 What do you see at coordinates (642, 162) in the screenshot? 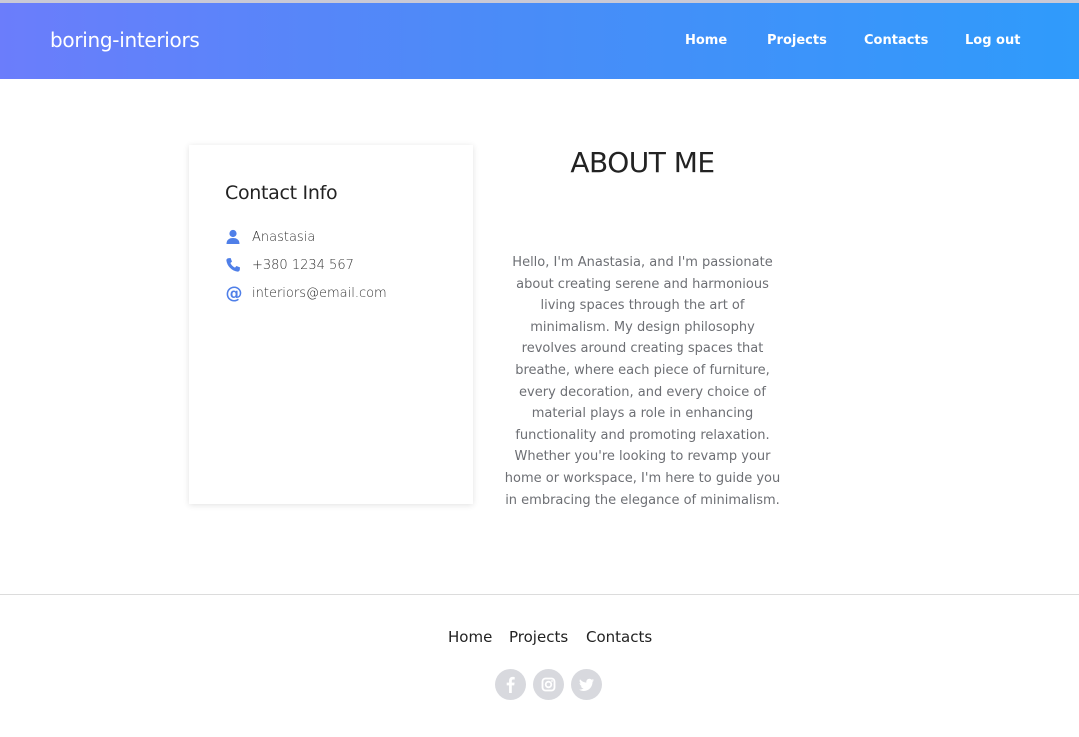
I see `about-title: ABOUT ME` at bounding box center [642, 162].